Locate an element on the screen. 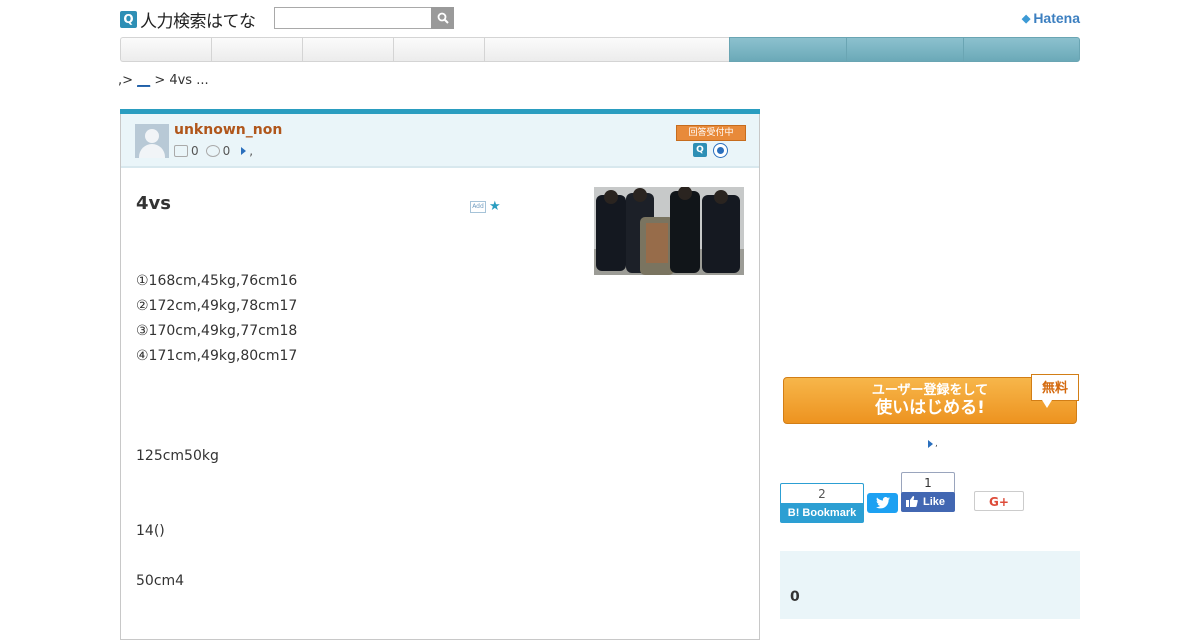 The image size is (1200, 640). point-count: 0 is located at coordinates (226, 151).